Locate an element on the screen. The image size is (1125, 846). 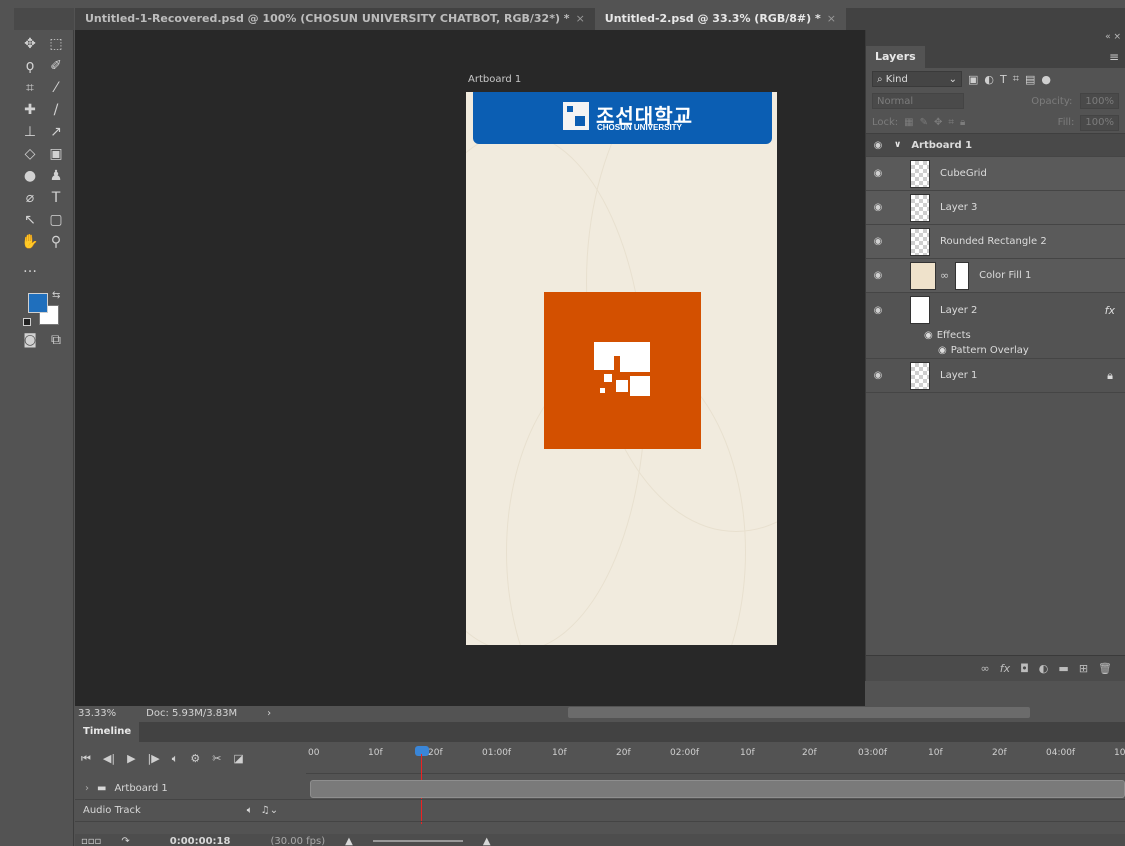
foreground-color-swatch is located at coordinates (38, 303).